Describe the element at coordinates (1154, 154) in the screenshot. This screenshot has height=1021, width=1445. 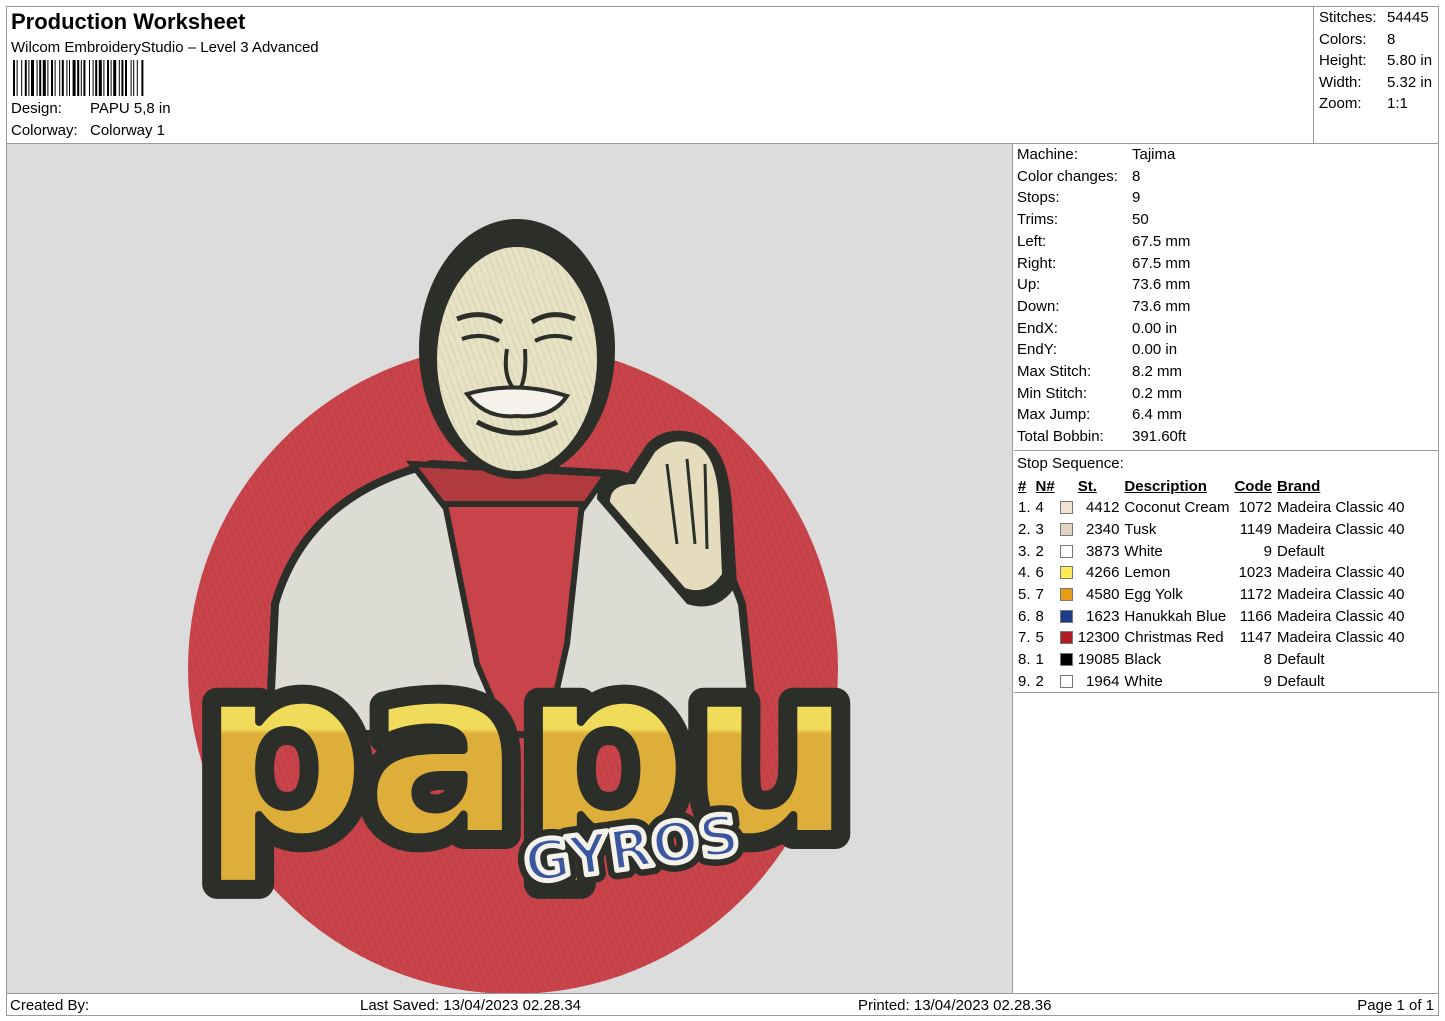
I see `machine-info-value: Tajima` at that location.